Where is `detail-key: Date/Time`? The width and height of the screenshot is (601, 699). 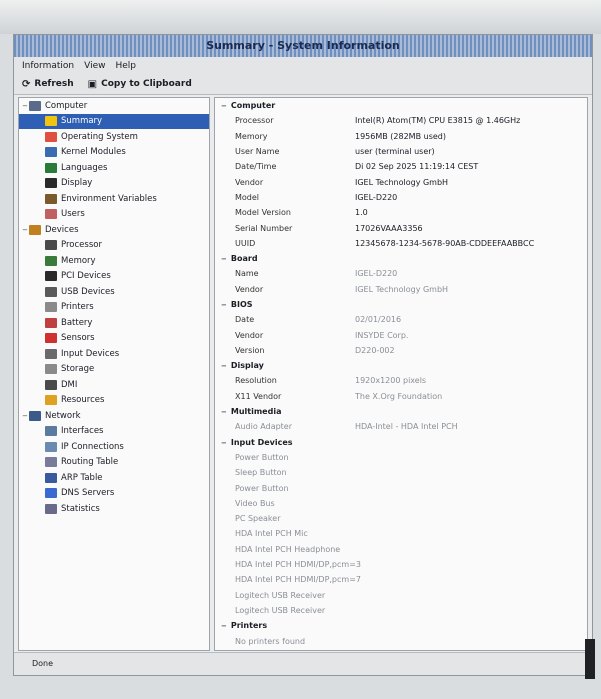 detail-key: Date/Time is located at coordinates (256, 167).